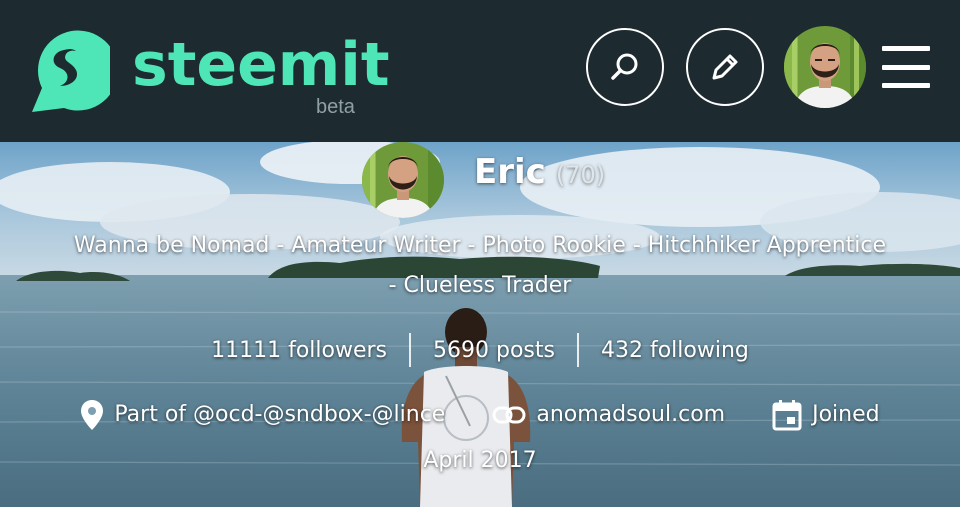  I want to click on following-count: 432 following, so click(675, 350).